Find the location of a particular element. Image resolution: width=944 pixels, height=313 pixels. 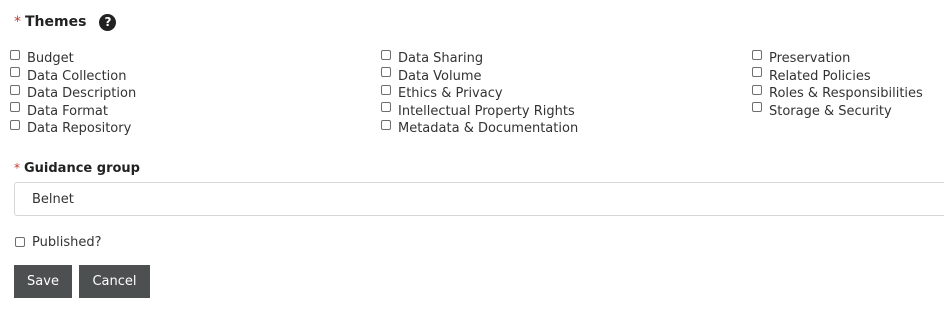

theme-option-label: Data Repository is located at coordinates (79, 129).